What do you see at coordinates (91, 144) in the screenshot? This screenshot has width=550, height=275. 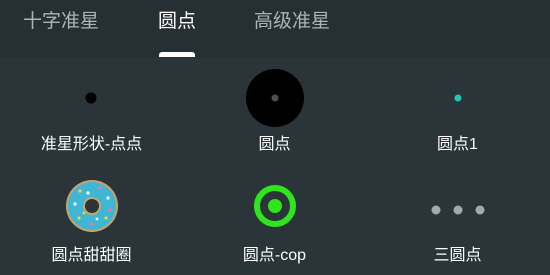 I see `crosshair-item-label: 准星形状-点点` at bounding box center [91, 144].